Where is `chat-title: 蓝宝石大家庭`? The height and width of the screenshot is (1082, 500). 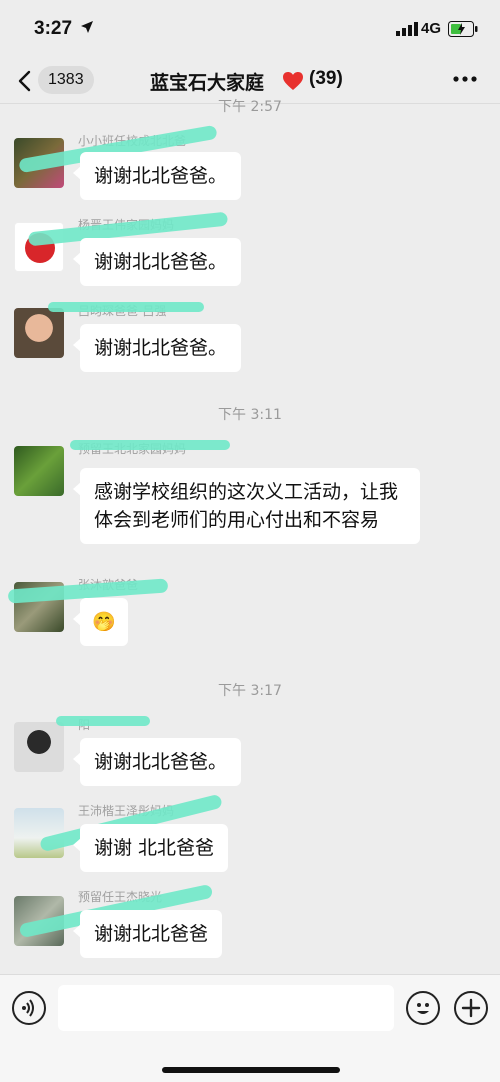 chat-title: 蓝宝石大家庭 is located at coordinates (207, 83).